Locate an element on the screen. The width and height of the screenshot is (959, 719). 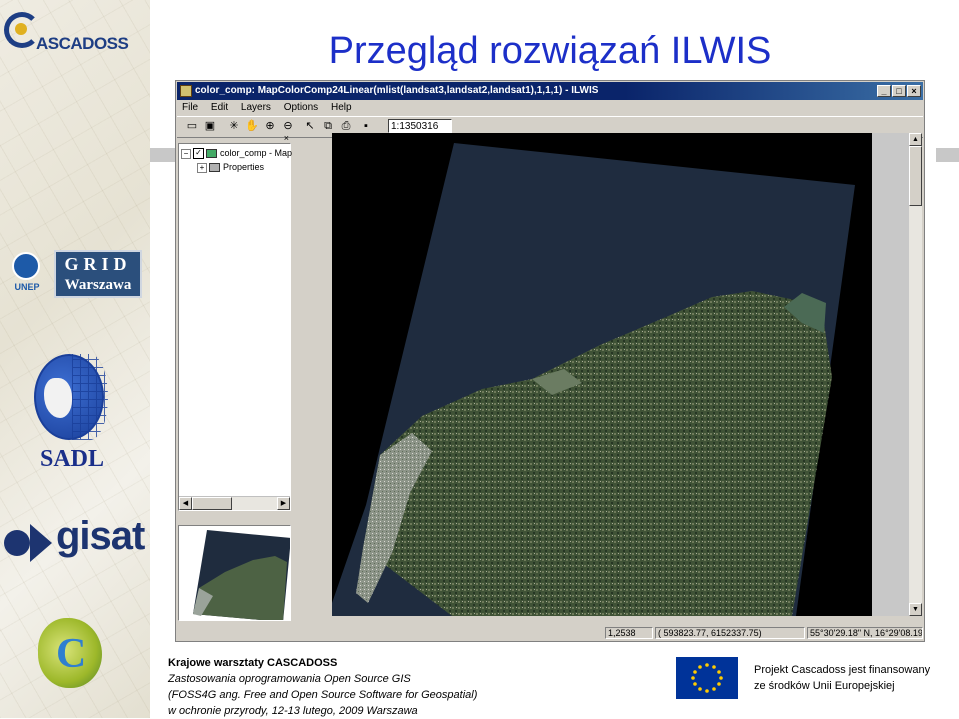
status-latlon: 55°30'29.18" N, 16°29'08.19"E is located at coordinates (865, 633).